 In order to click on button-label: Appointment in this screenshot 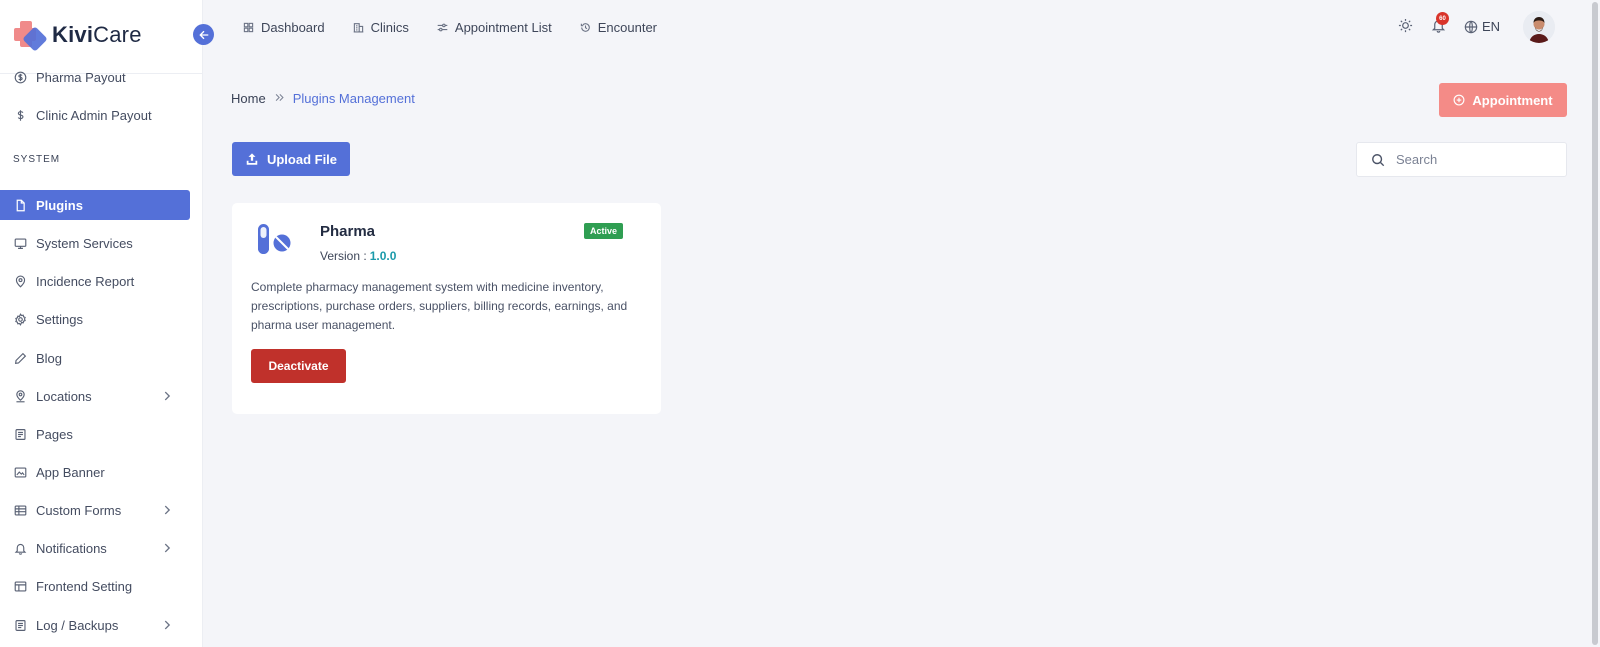, I will do `click(1512, 100)`.